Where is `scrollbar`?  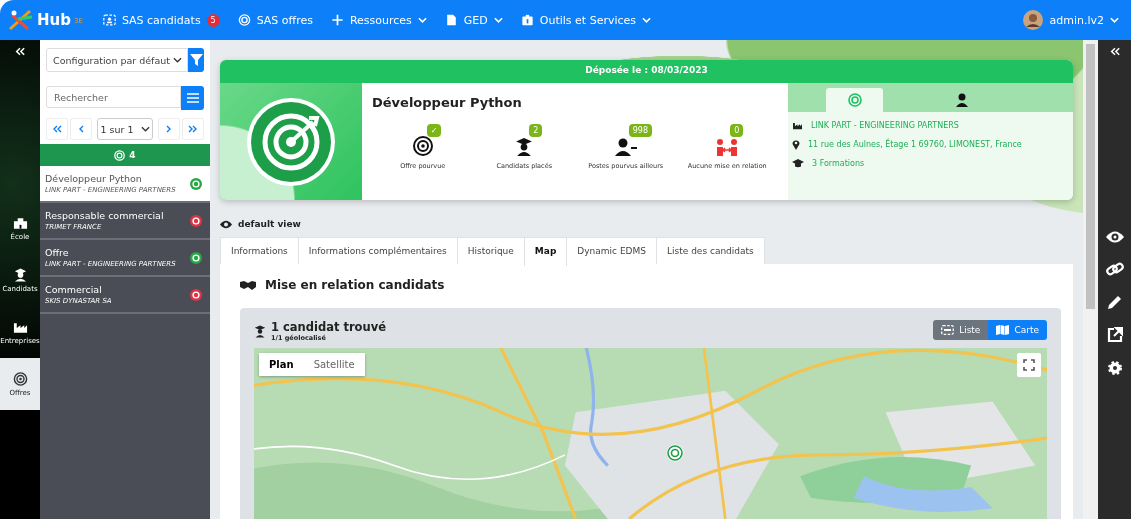
scrollbar is located at coordinates (1090, 279).